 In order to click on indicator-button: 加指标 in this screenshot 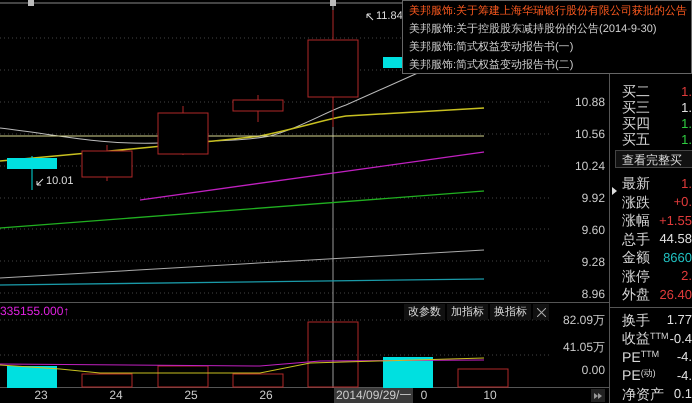, I will do `click(467, 312)`.